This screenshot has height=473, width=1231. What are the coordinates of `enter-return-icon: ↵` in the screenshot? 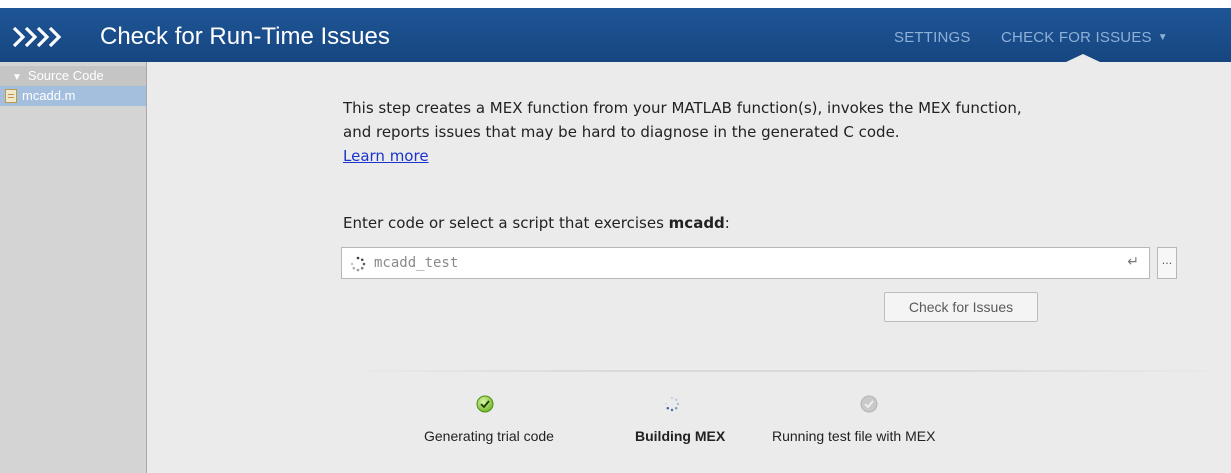 It's located at (1133, 262).